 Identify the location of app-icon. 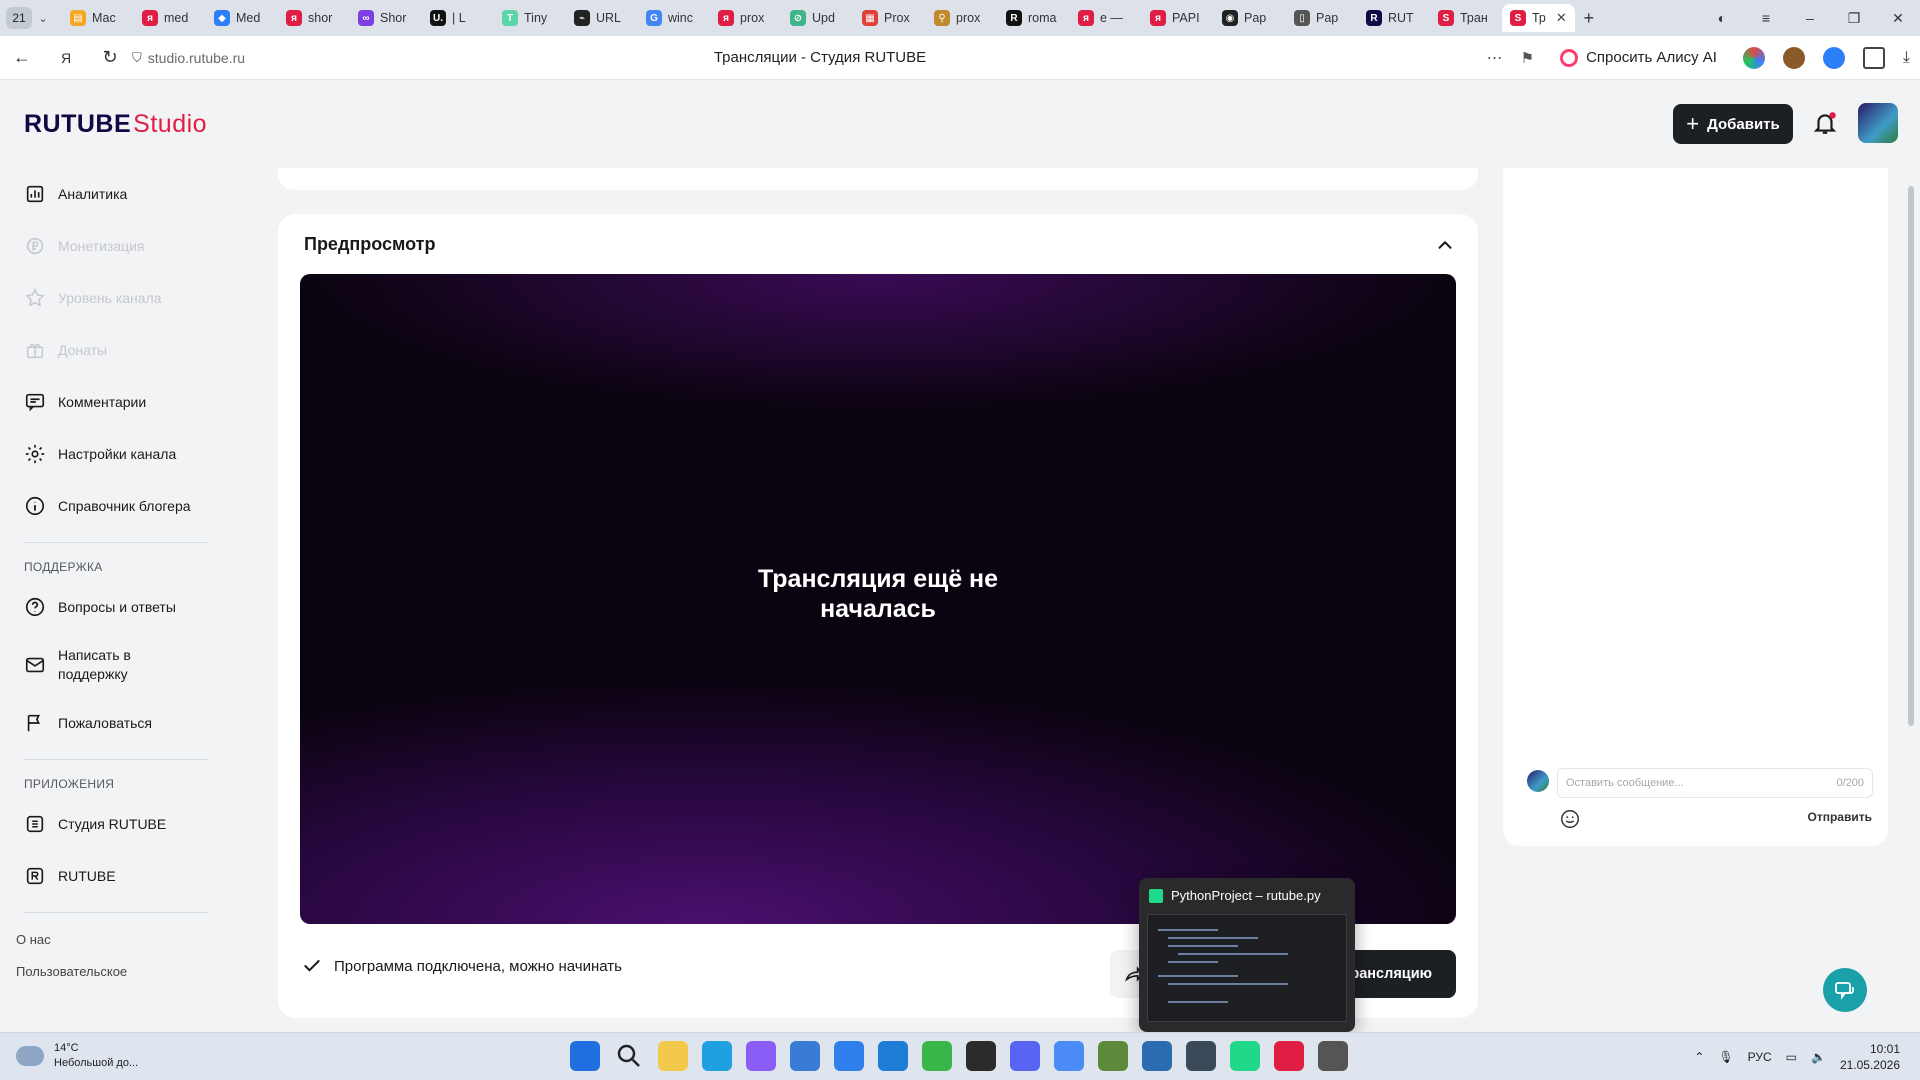
(1201, 1056).